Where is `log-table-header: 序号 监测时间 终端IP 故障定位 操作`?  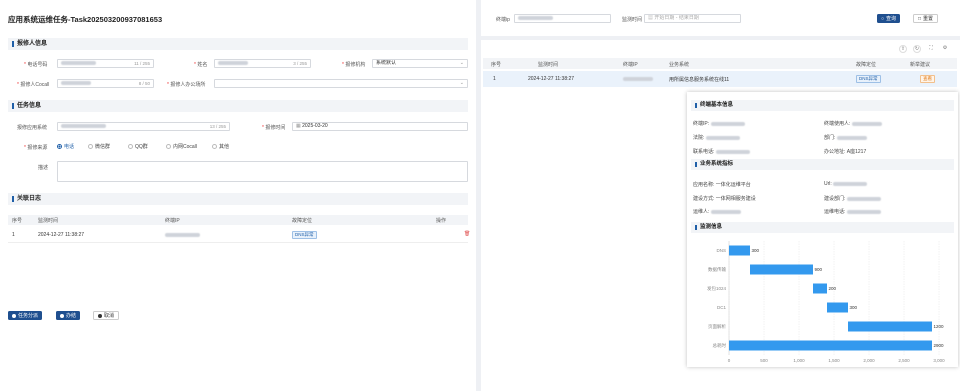
log-table-header: 序号 监测时间 终端IP 故障定位 操作 is located at coordinates (238, 220).